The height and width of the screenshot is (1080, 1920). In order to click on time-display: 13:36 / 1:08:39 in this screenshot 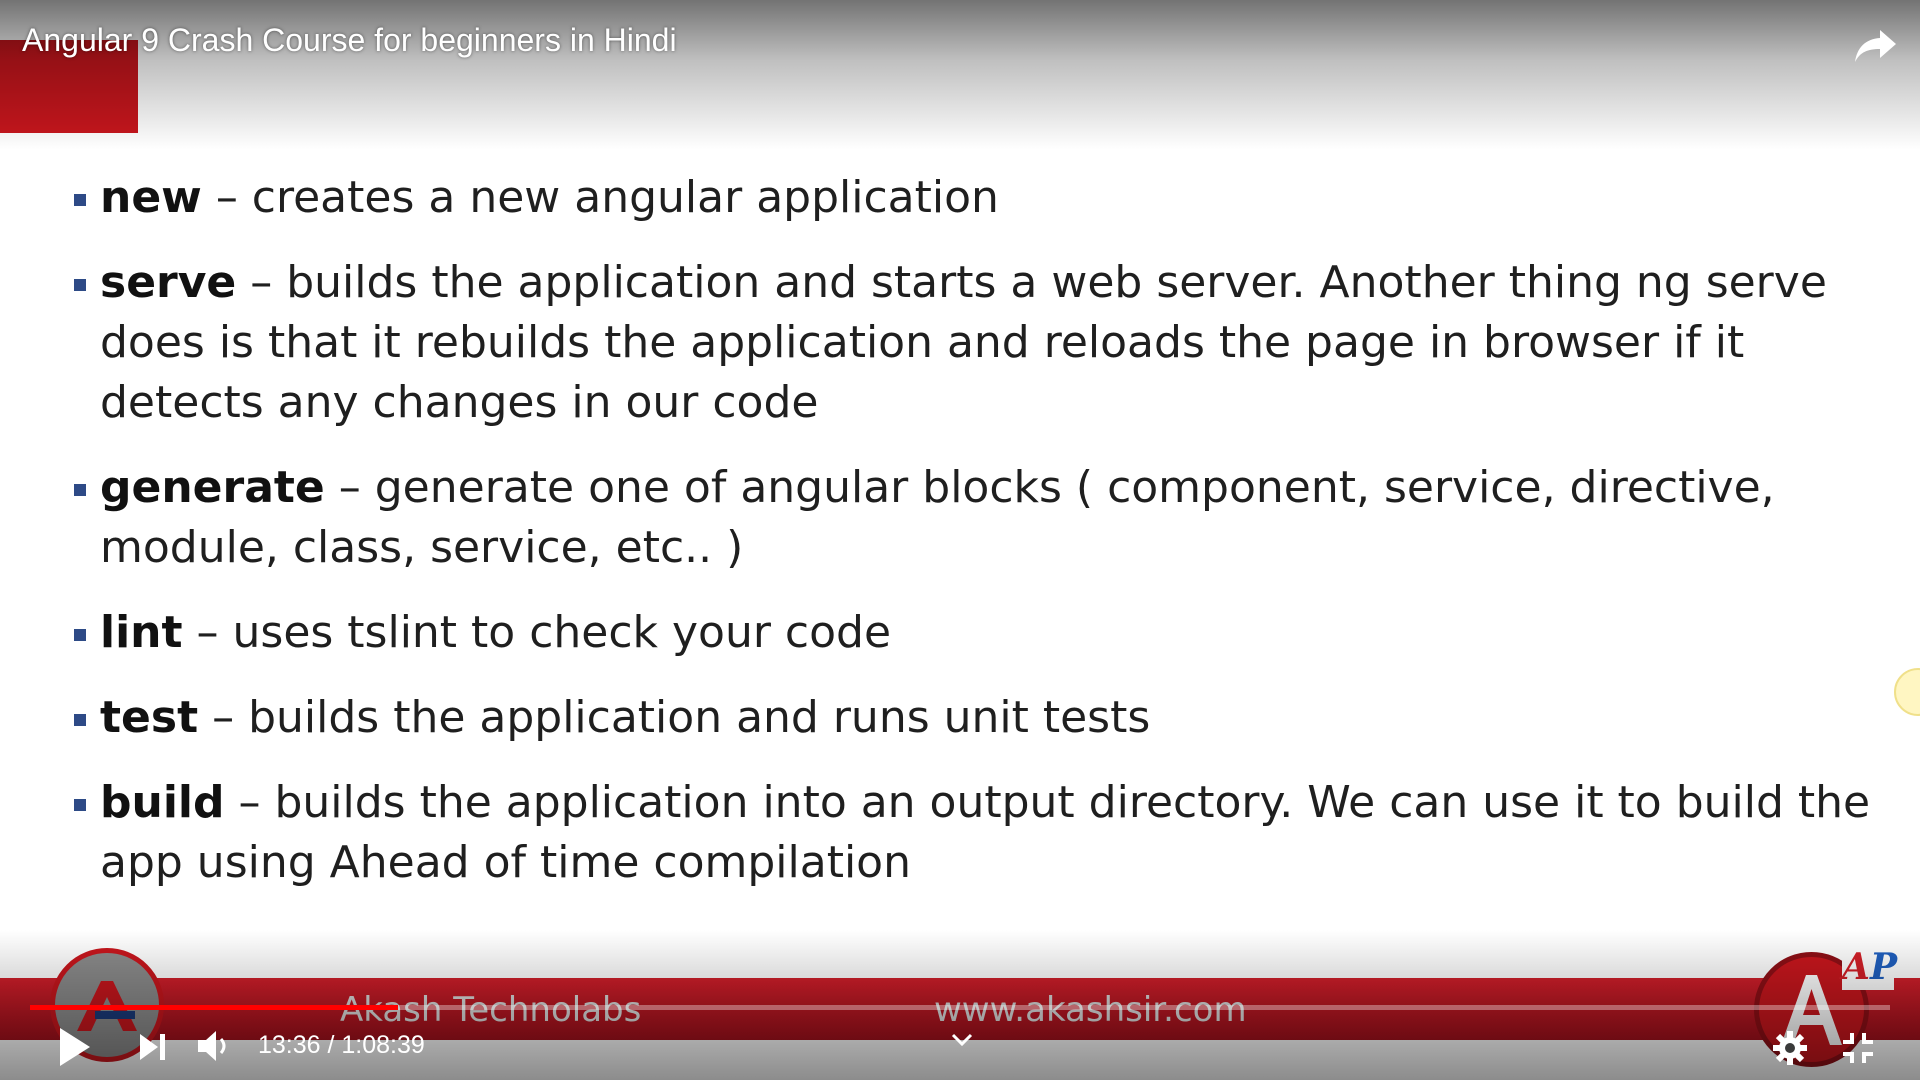, I will do `click(341, 1045)`.